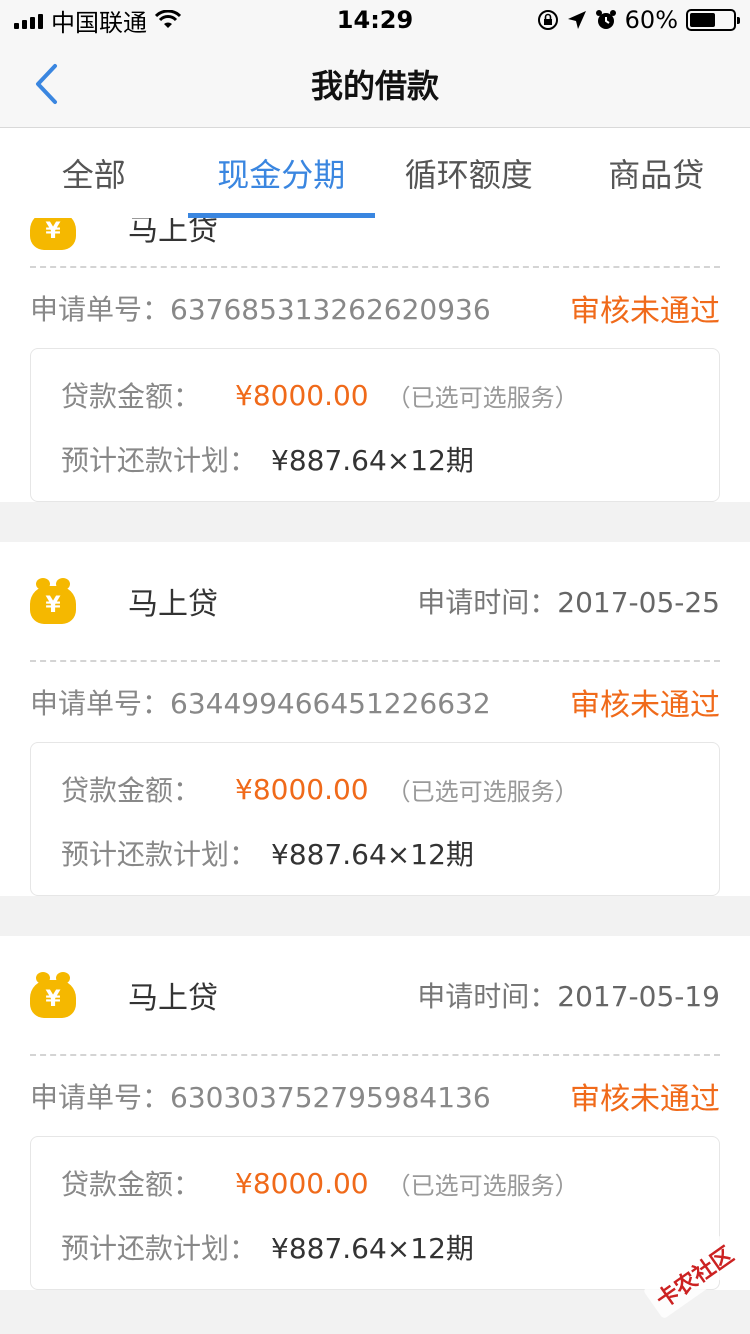 Image resolution: width=750 pixels, height=1334 pixels. Describe the element at coordinates (260, 309) in the screenshot. I see `order-number: 申请单号：637685313262620936` at that location.